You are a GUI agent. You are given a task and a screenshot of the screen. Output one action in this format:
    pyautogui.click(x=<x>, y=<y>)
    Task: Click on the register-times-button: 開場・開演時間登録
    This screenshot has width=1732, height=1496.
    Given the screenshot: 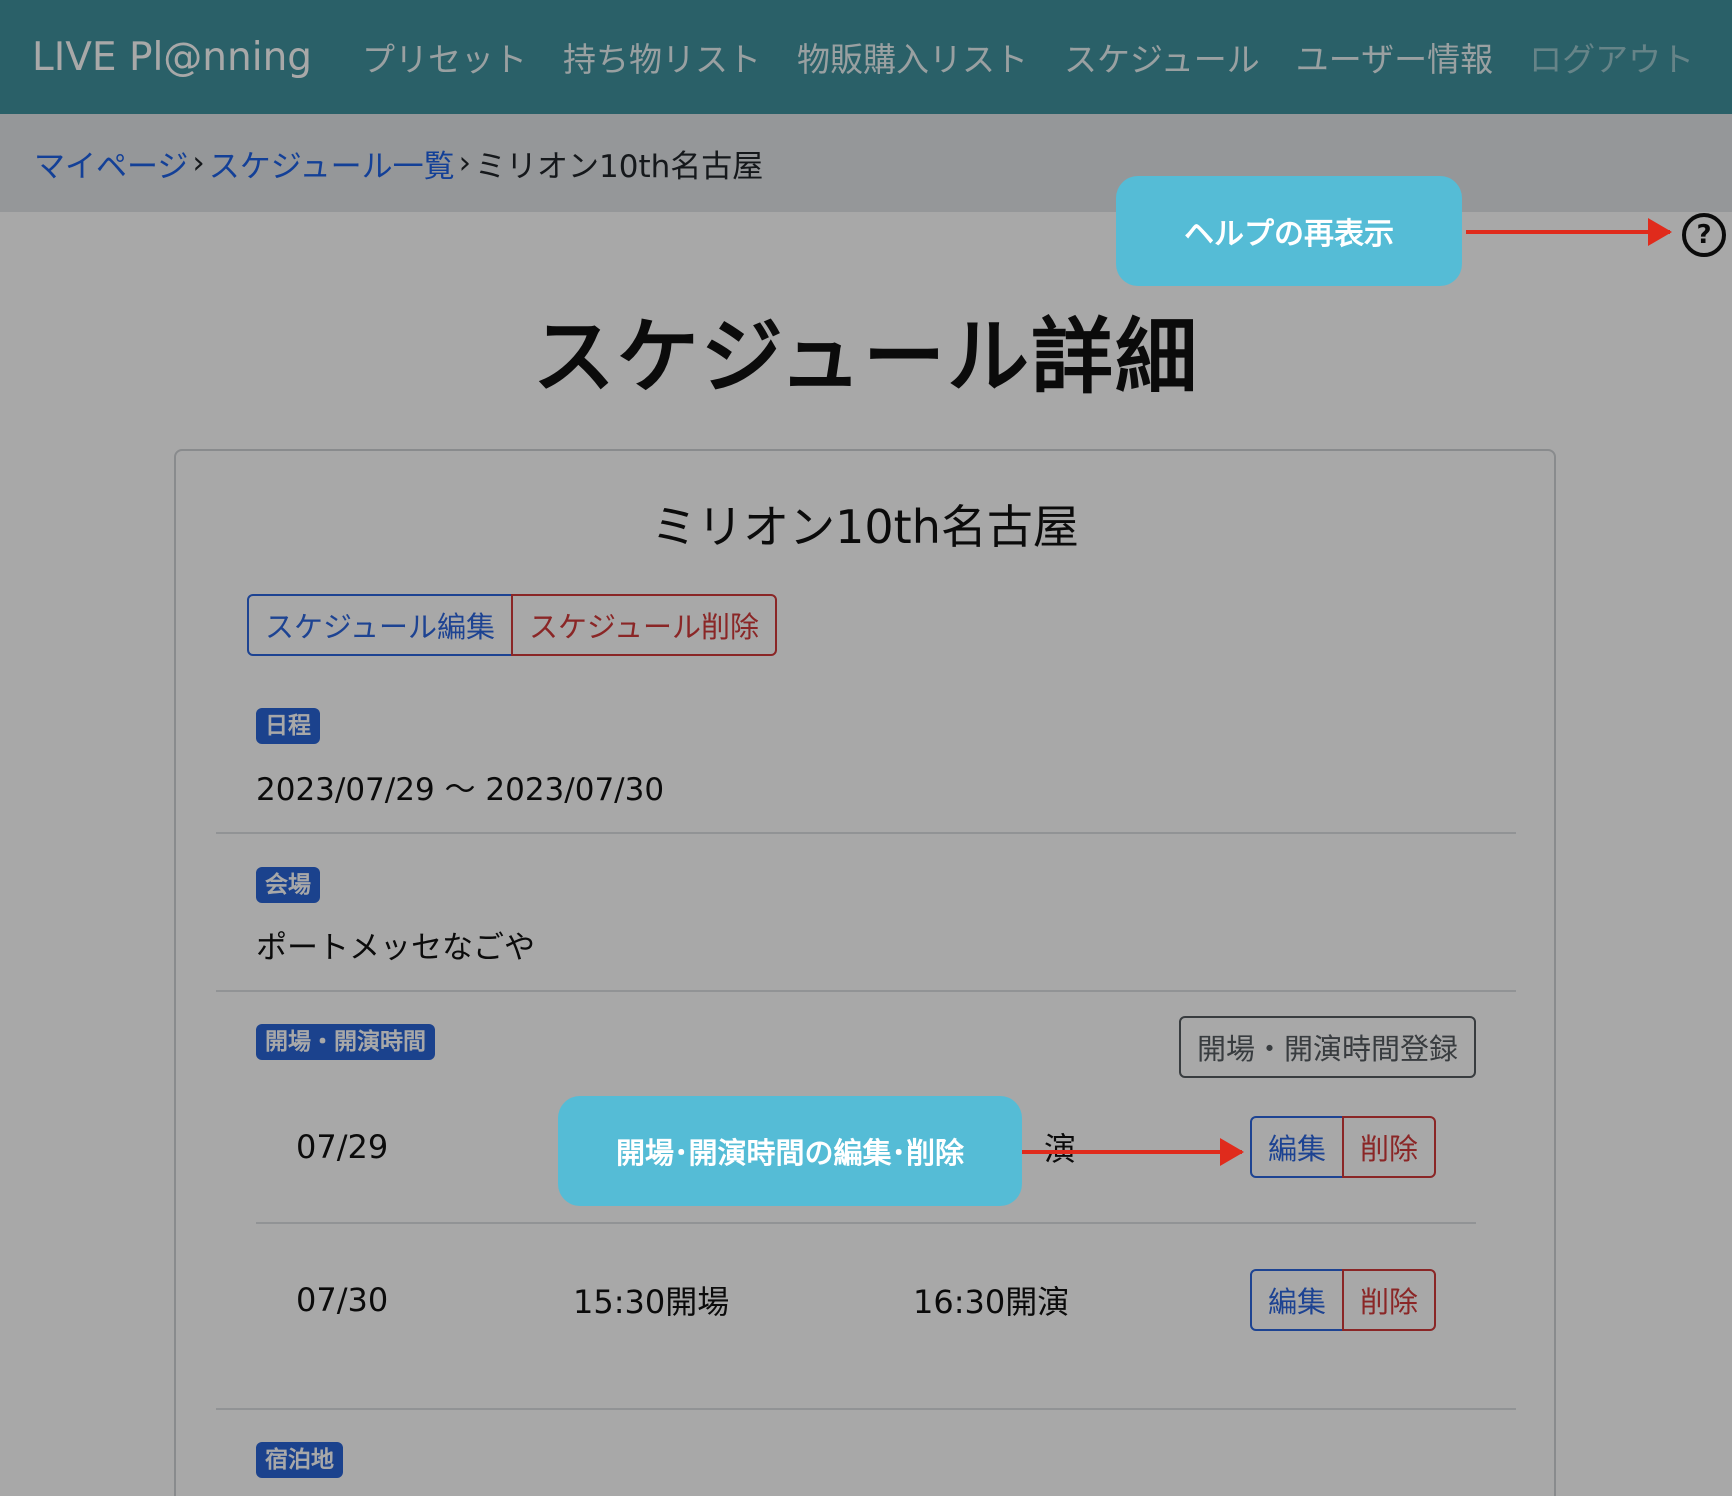 What is the action you would take?
    pyautogui.click(x=1327, y=1047)
    